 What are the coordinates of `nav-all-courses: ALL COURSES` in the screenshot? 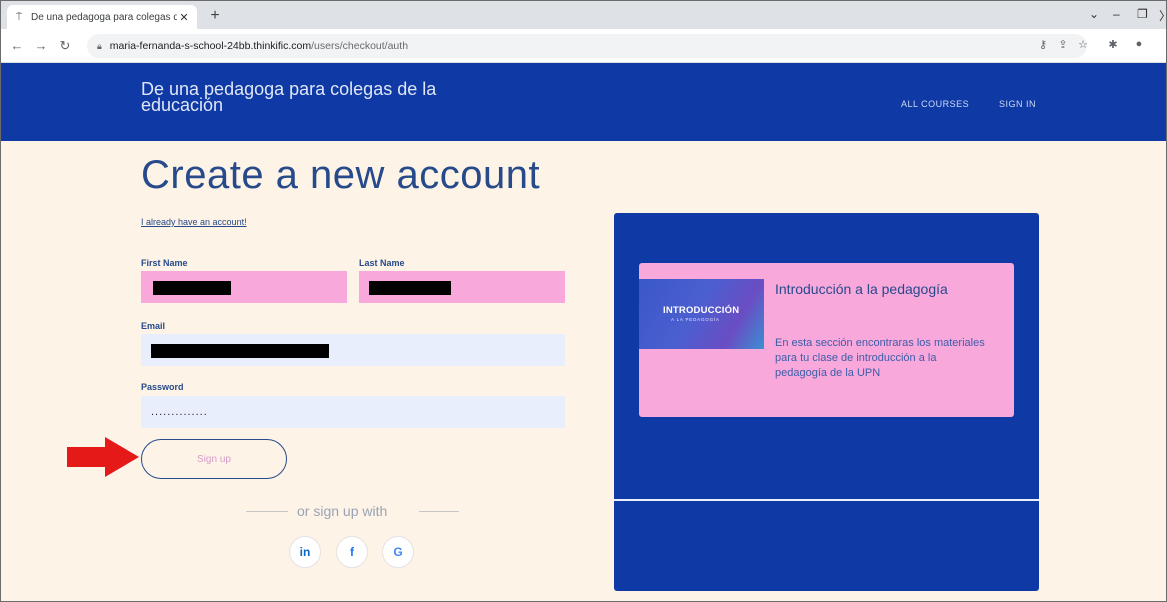 It's located at (935, 104).